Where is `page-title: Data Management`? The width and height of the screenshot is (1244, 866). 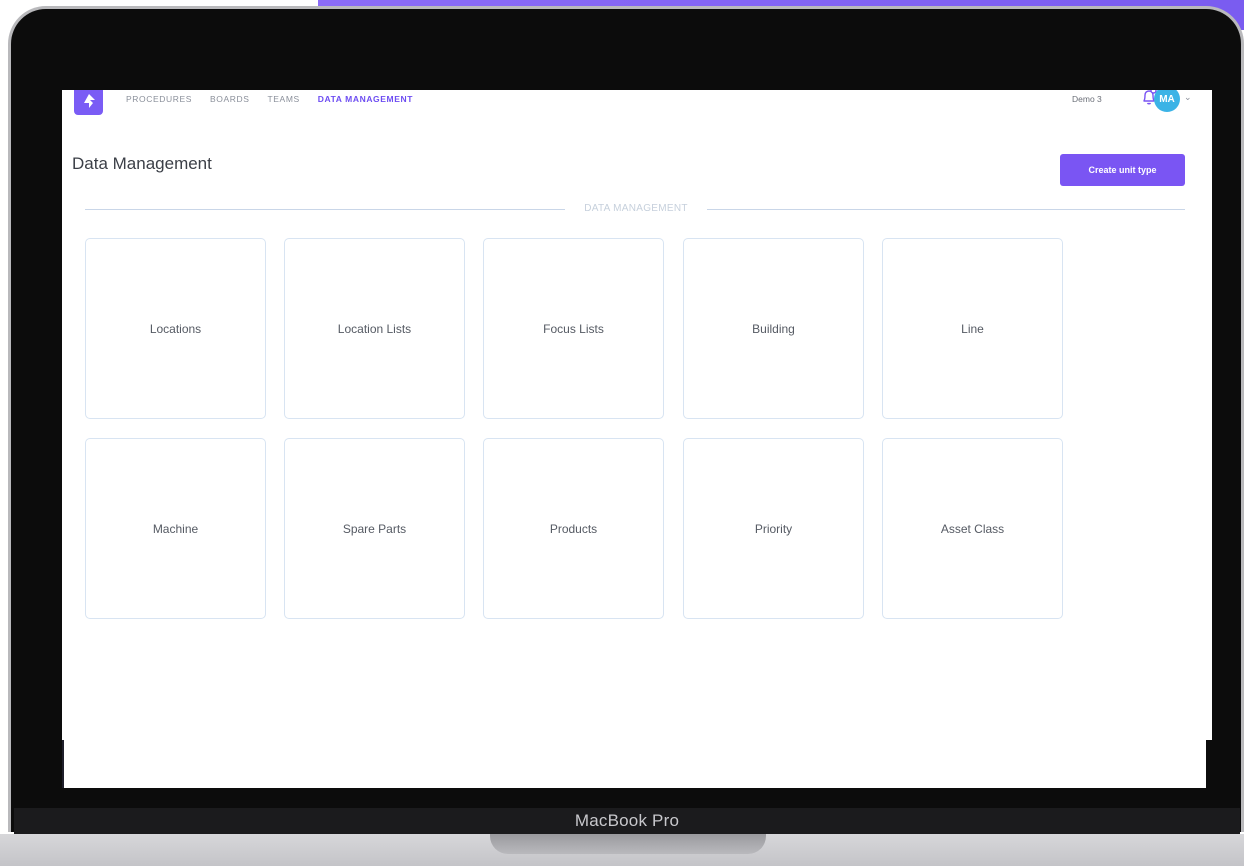
page-title: Data Management is located at coordinates (142, 163).